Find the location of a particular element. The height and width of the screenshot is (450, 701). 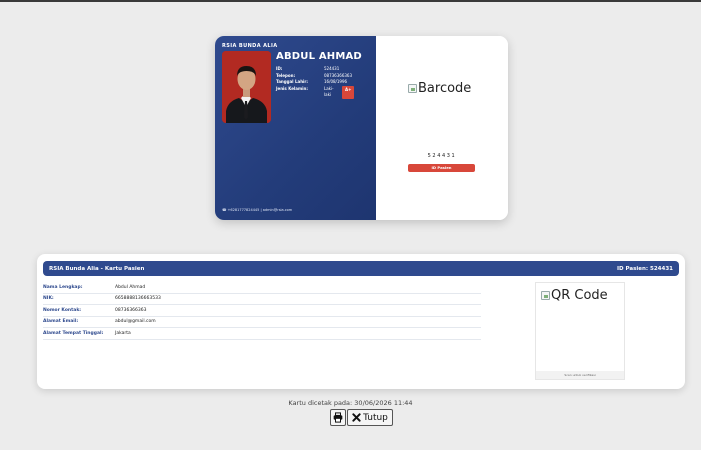

card-info-value: Laki-laki is located at coordinates (329, 91).